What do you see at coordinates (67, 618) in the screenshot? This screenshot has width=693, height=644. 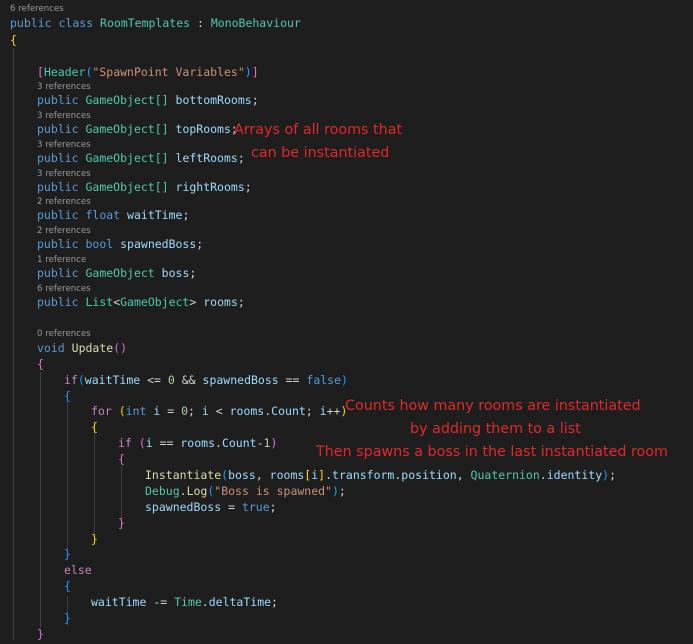 I see `code-line-else-close-brace: }` at bounding box center [67, 618].